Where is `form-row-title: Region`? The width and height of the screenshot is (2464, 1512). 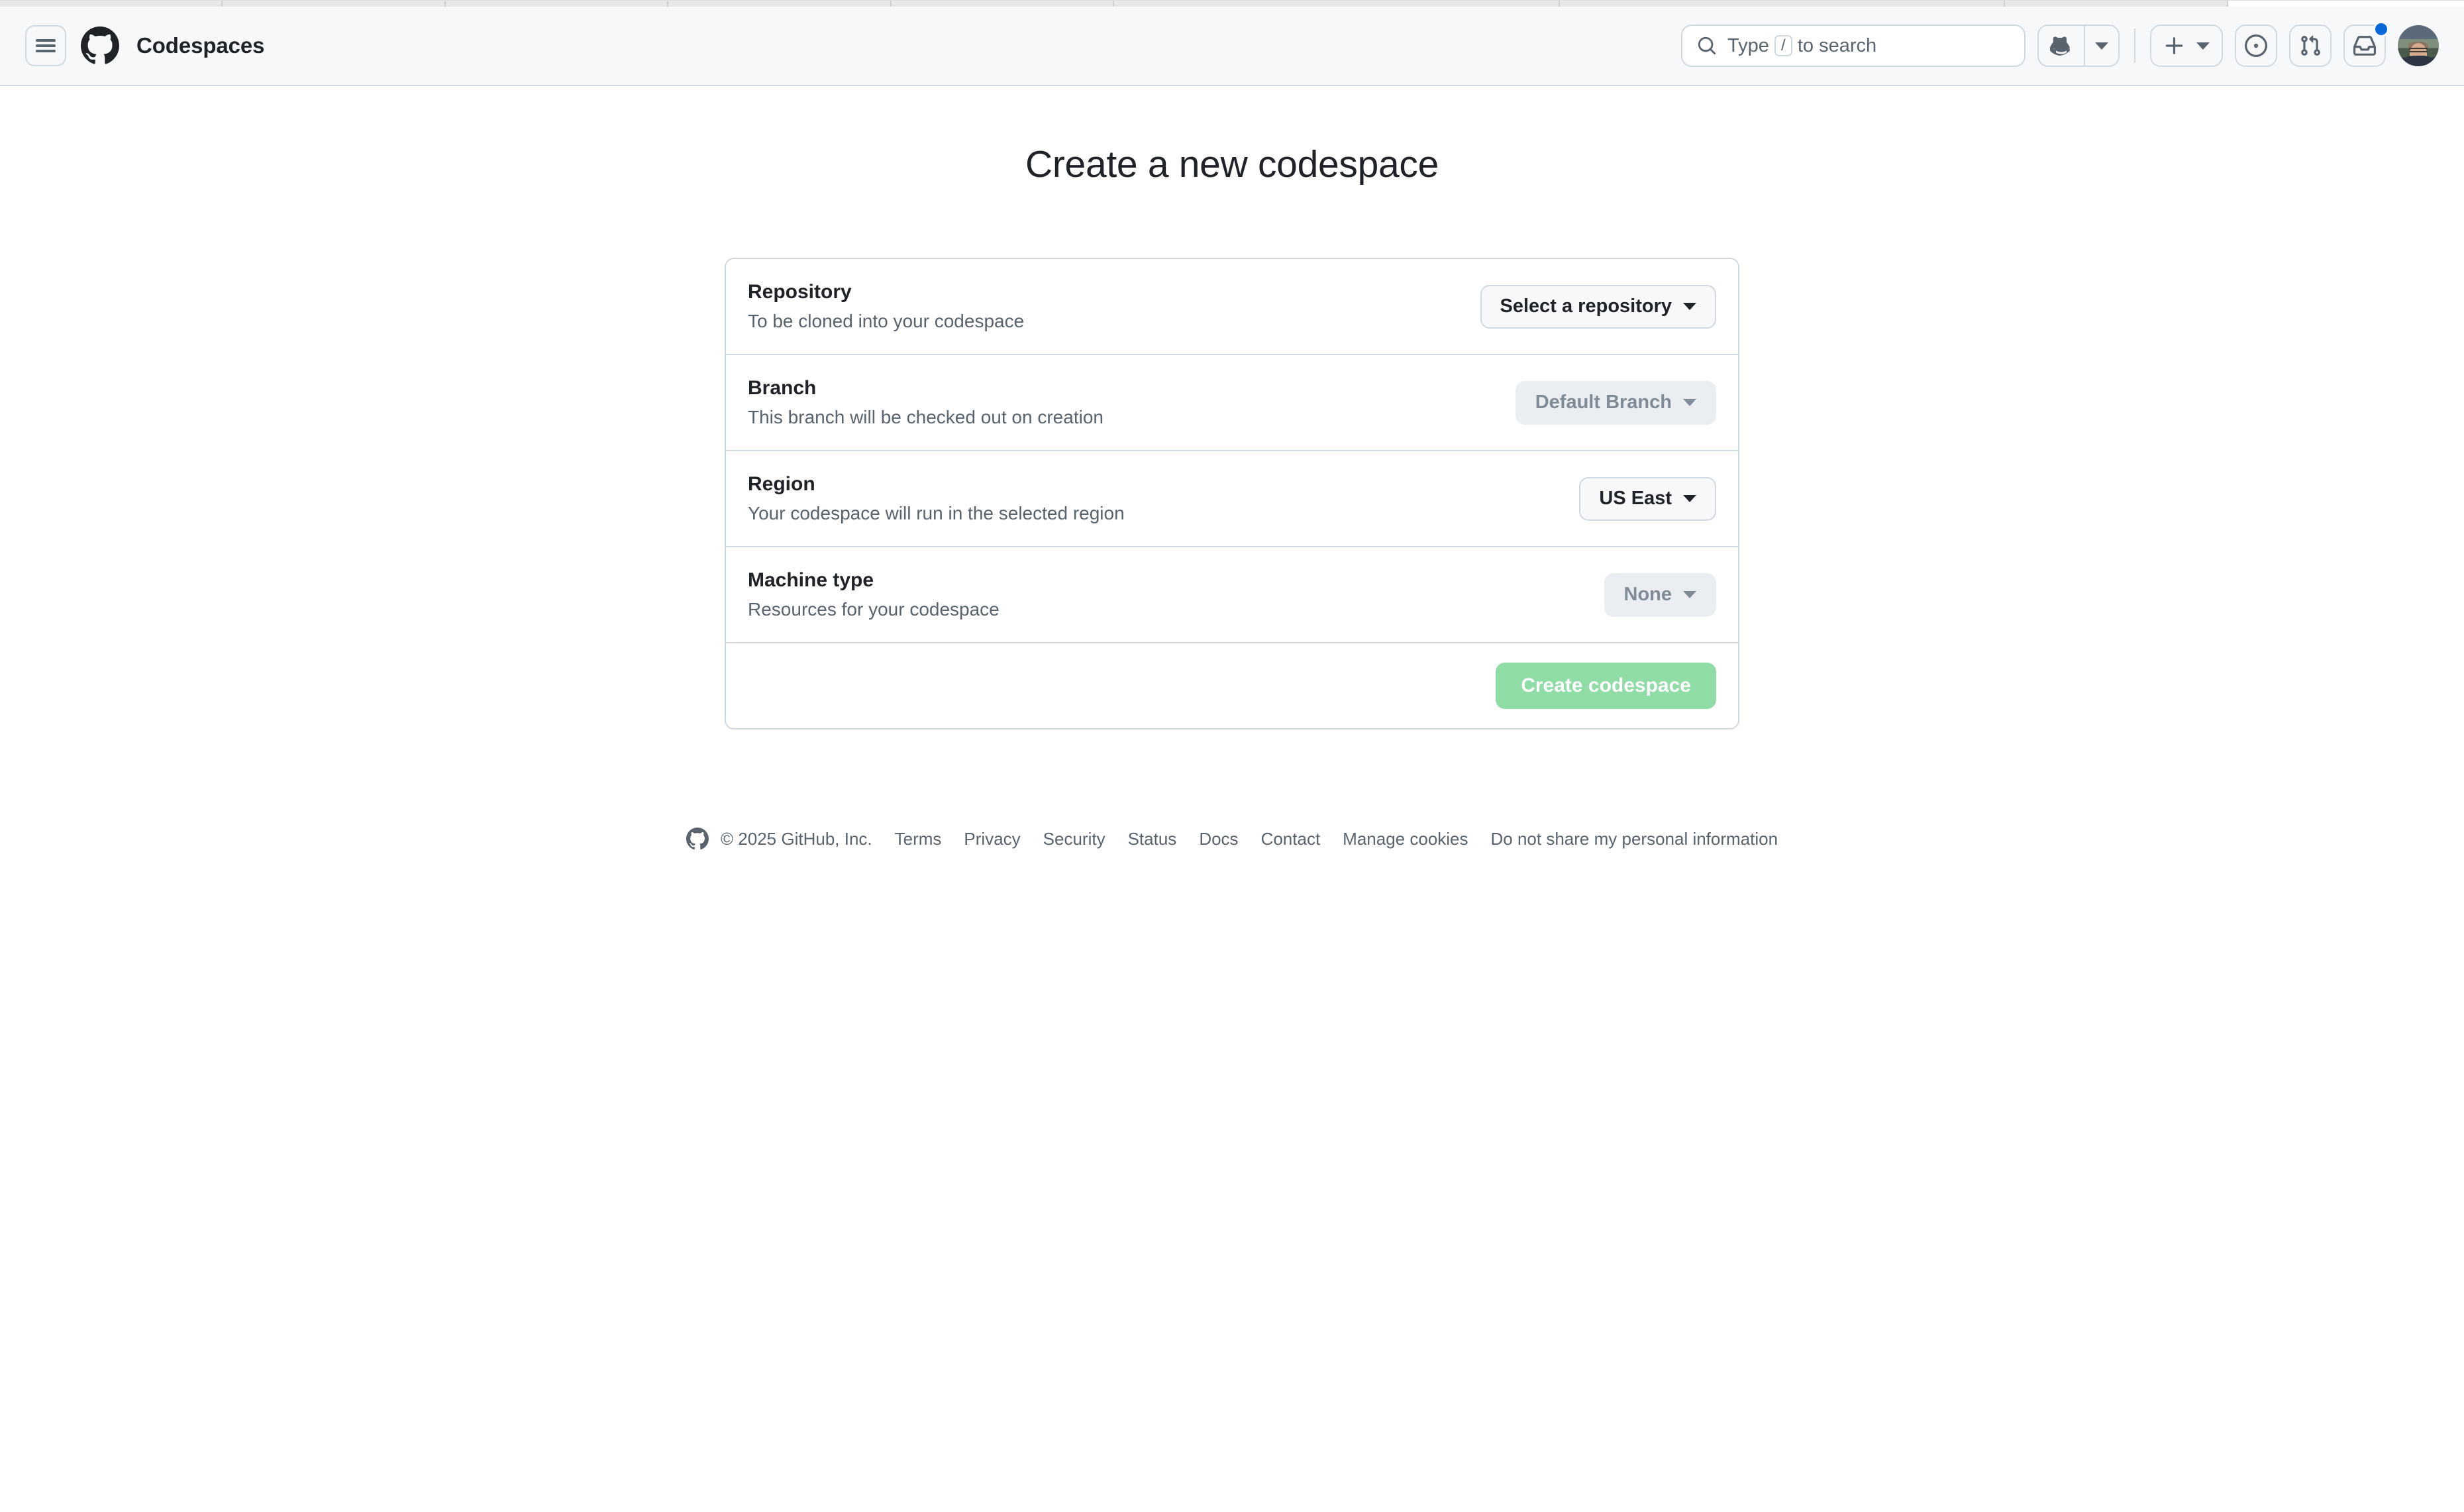 form-row-title: Region is located at coordinates (781, 483).